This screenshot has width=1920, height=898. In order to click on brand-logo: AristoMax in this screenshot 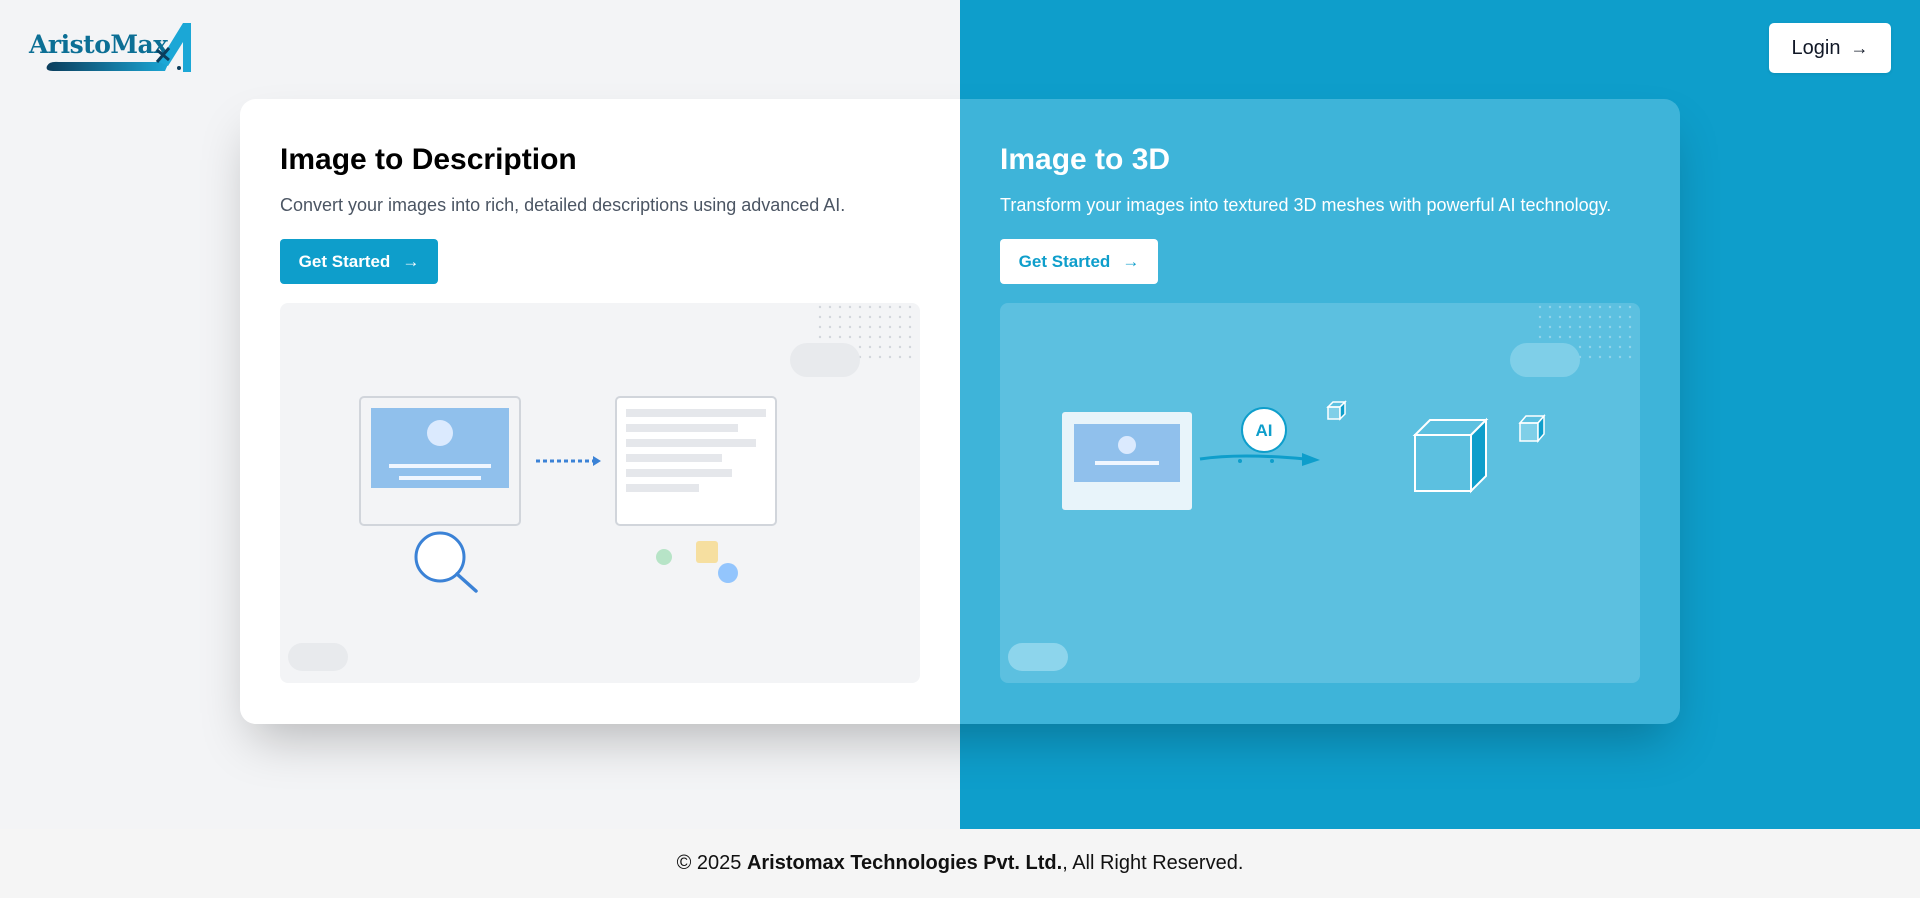, I will do `click(115, 48)`.